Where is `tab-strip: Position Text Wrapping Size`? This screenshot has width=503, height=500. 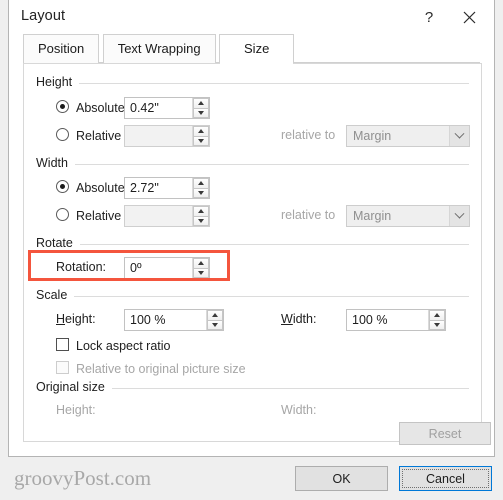
tab-strip: Position Text Wrapping Size is located at coordinates (251, 49).